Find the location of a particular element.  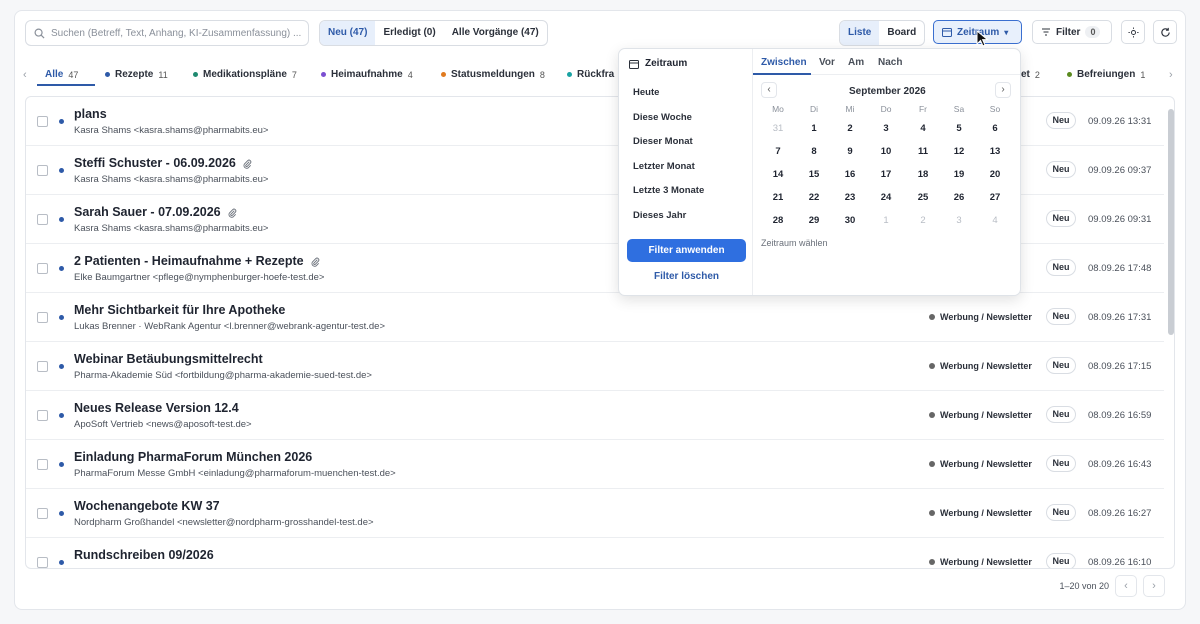

mode-tab: Nach is located at coordinates (890, 62).